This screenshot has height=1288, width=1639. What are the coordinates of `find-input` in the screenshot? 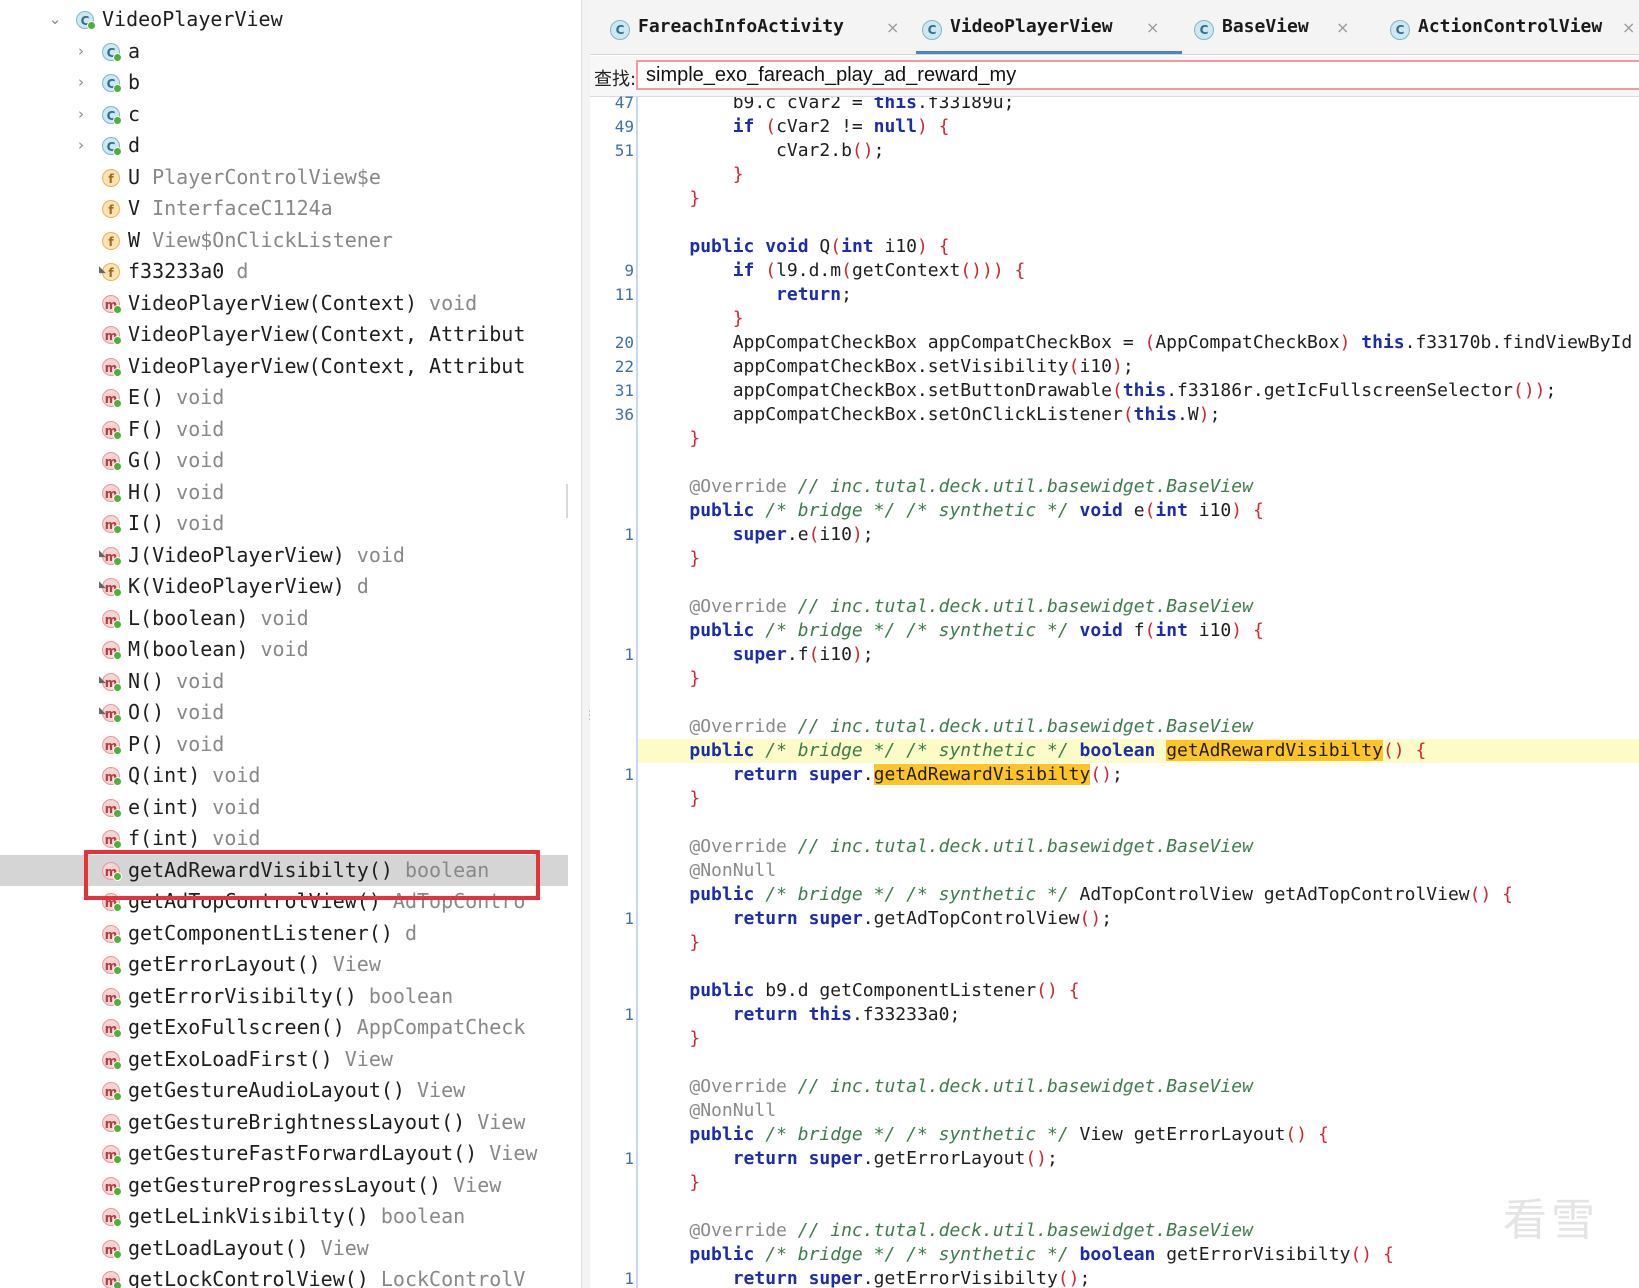 It's located at (1137, 75).